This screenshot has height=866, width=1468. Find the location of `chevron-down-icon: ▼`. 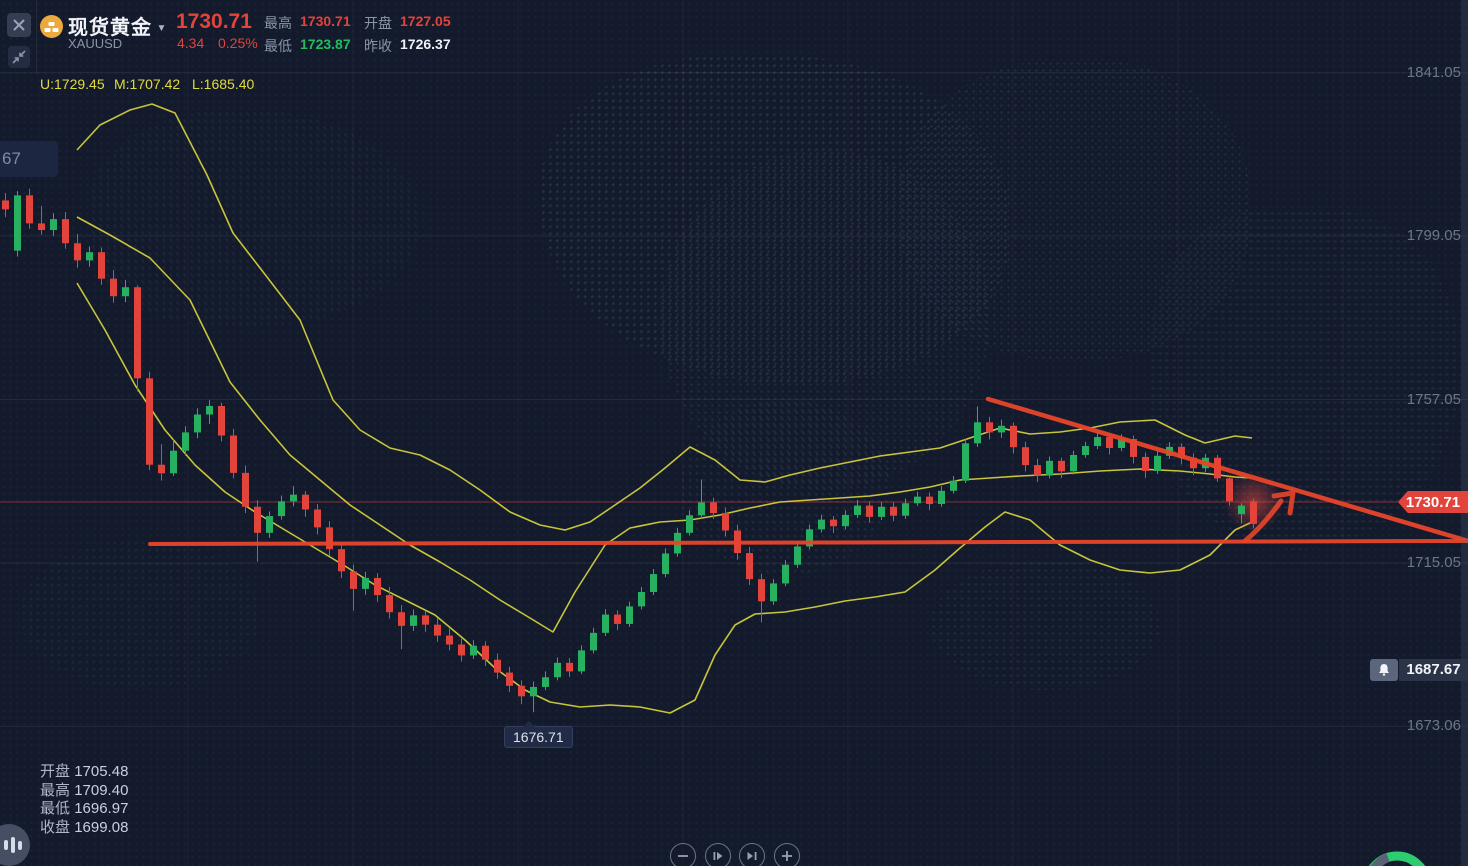

chevron-down-icon: ▼ is located at coordinates (161, 28).